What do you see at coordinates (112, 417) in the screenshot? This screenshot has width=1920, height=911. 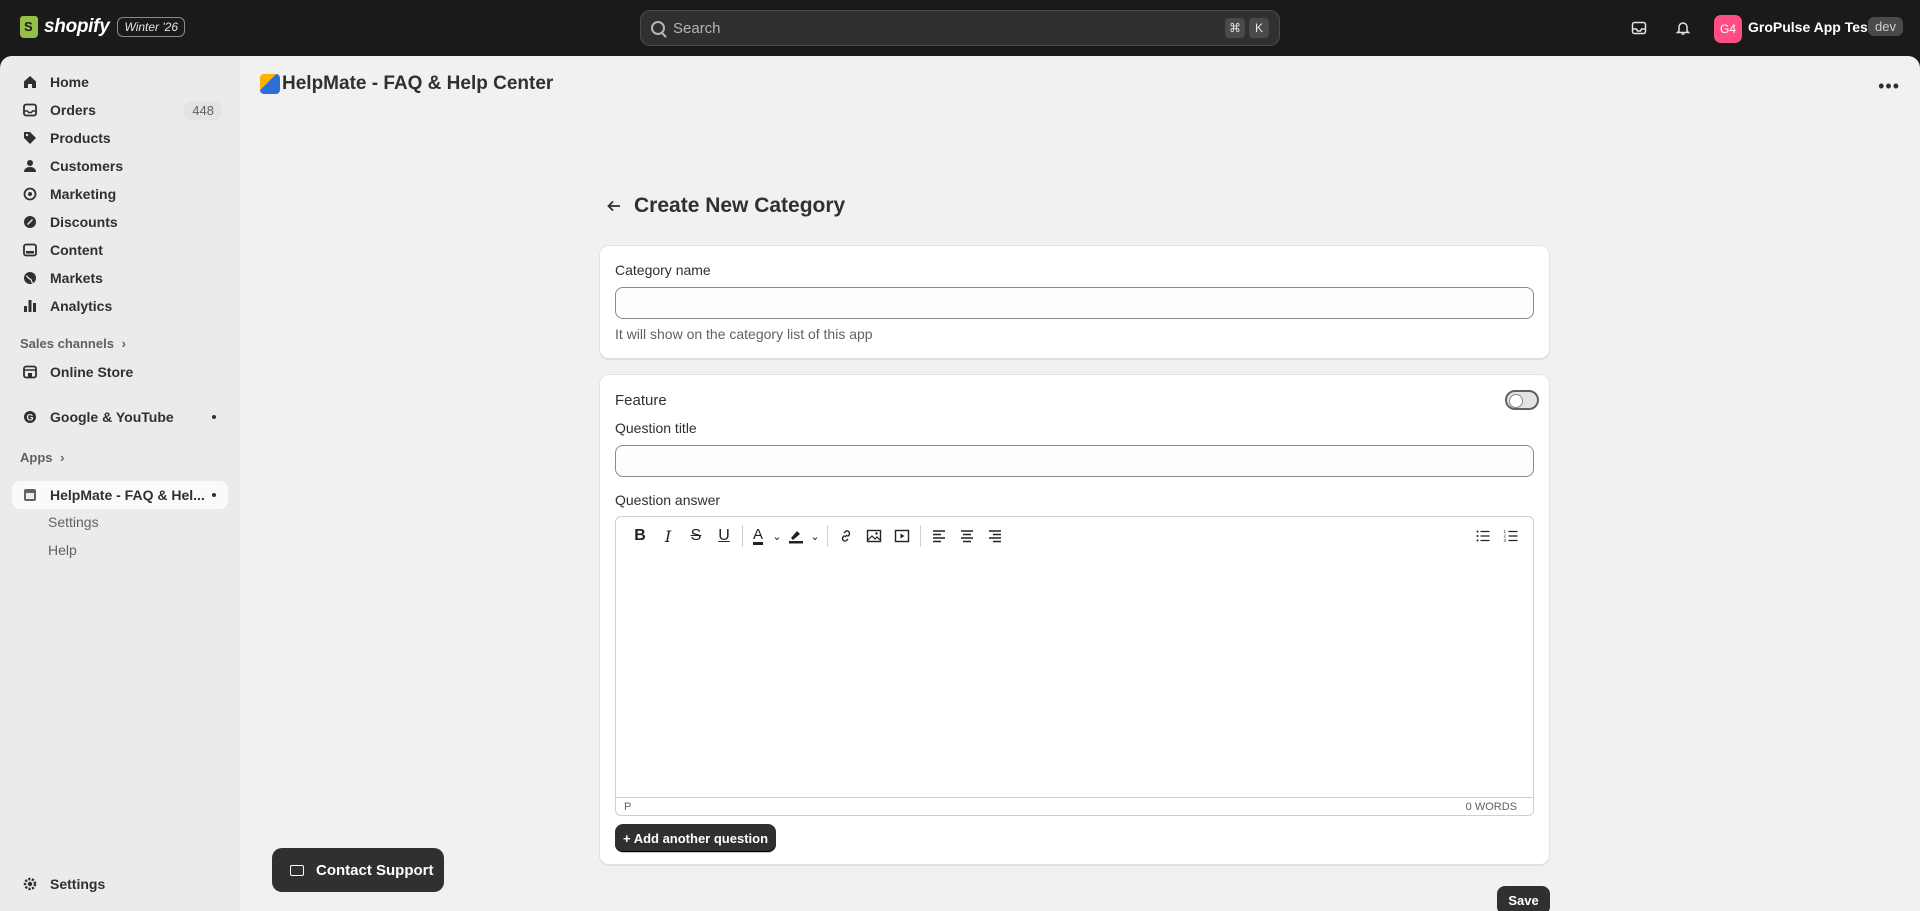 I see `sidebar-item-label: Google & YouTube` at bounding box center [112, 417].